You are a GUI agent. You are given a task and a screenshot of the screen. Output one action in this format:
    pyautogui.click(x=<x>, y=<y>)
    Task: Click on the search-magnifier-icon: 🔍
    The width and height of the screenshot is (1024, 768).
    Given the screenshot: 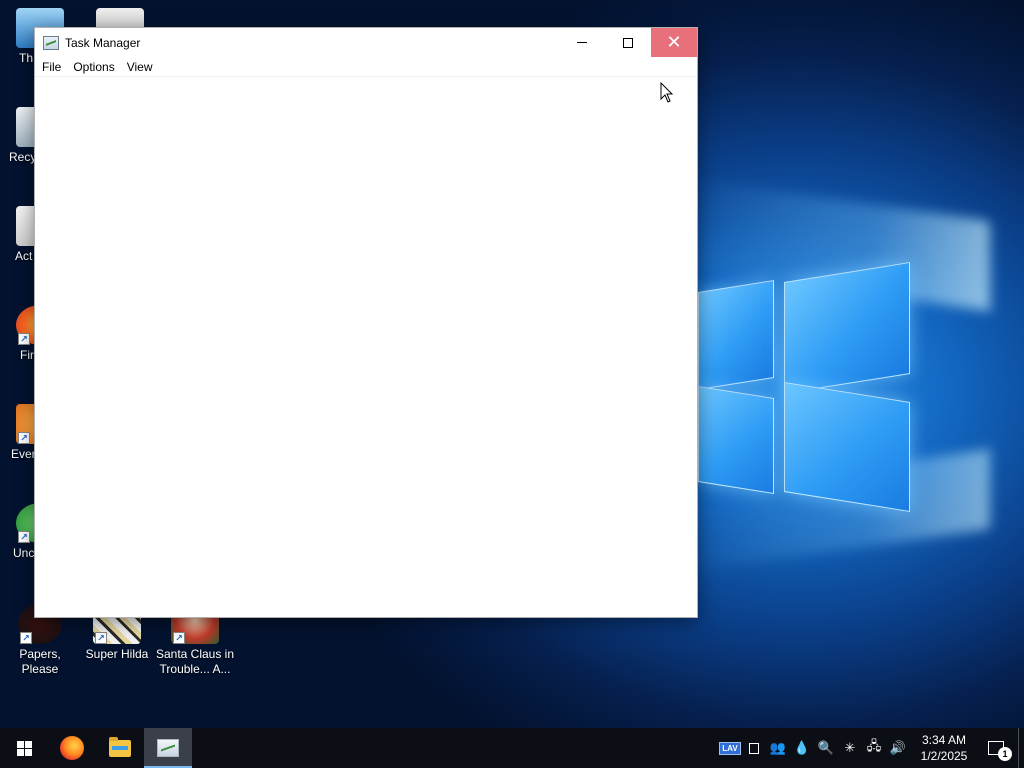 What is the action you would take?
    pyautogui.click(x=826, y=747)
    